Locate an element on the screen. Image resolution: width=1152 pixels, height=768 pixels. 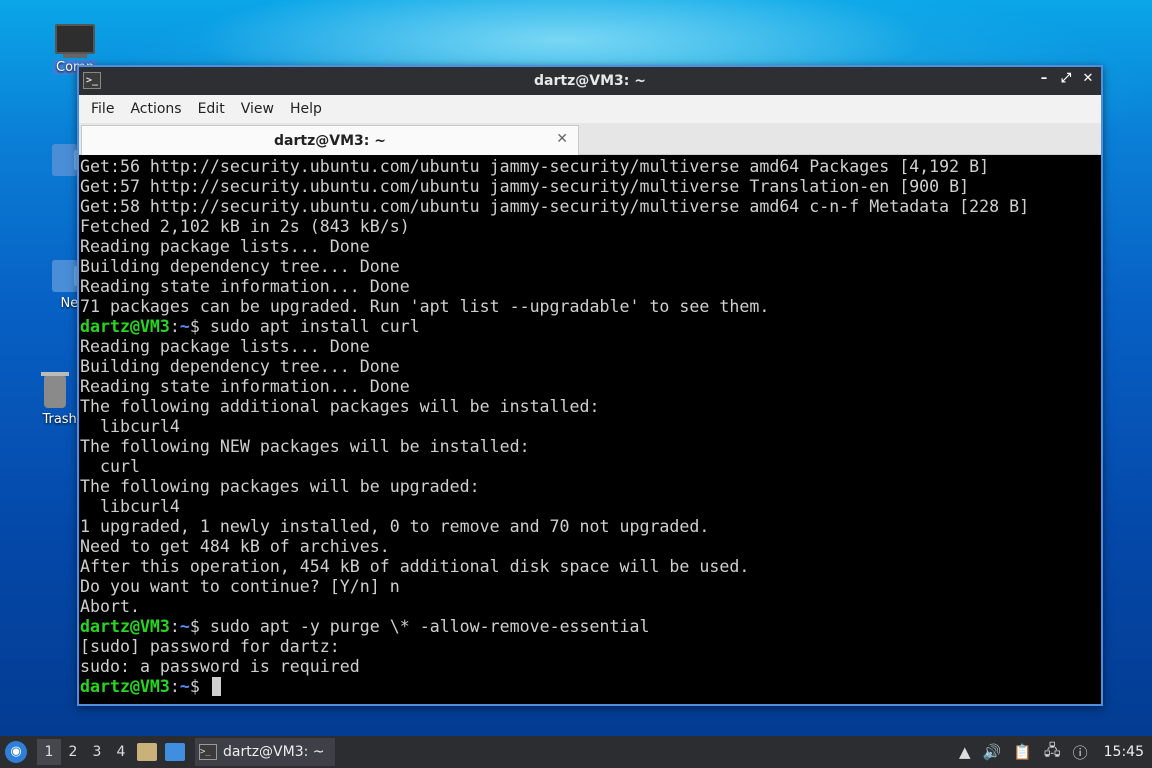
network-icon is located at coordinates (67, 276).